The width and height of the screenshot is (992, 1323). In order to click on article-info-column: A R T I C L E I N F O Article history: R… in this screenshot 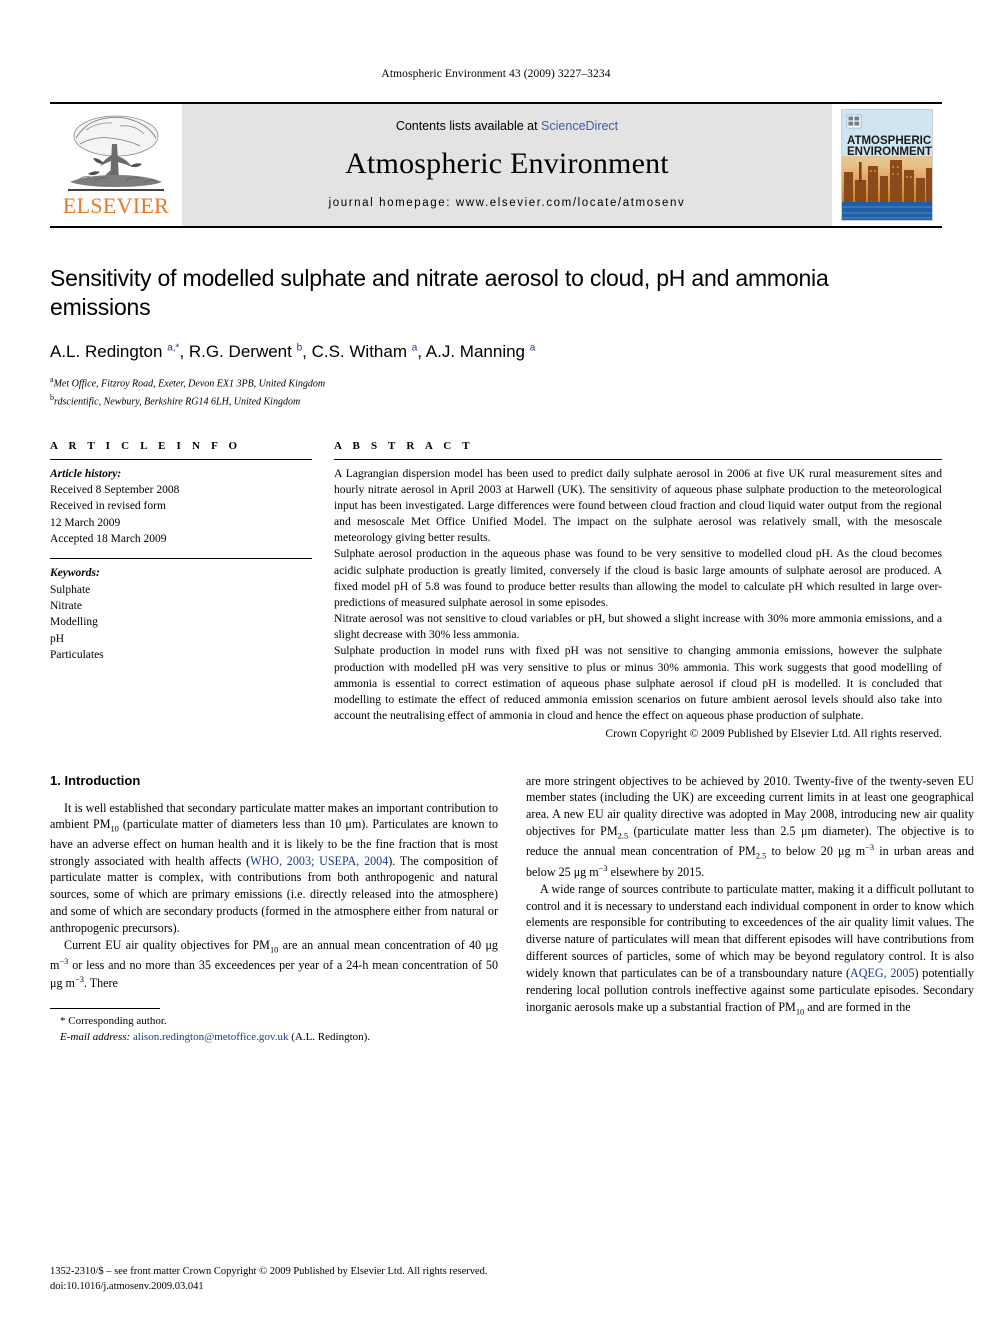, I will do `click(192, 591)`.